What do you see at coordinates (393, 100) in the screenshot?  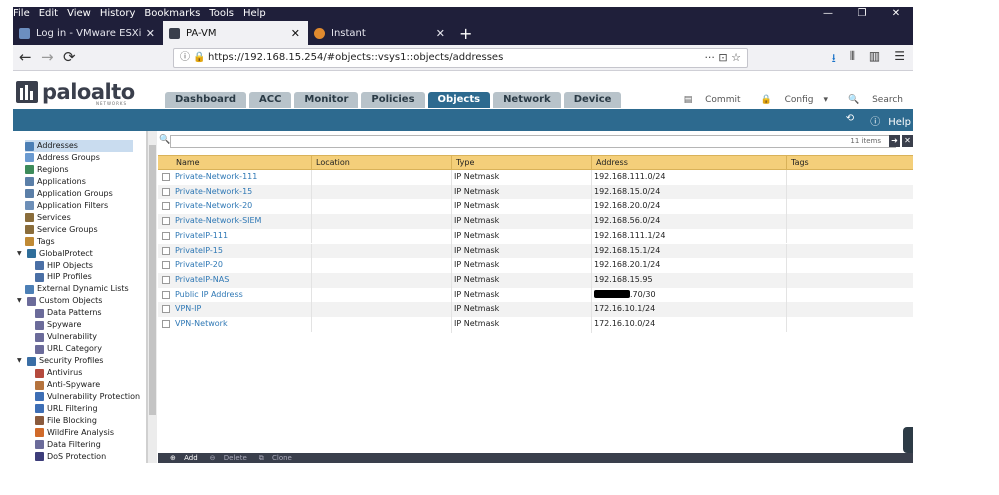 I see `tab-policies: Policies` at bounding box center [393, 100].